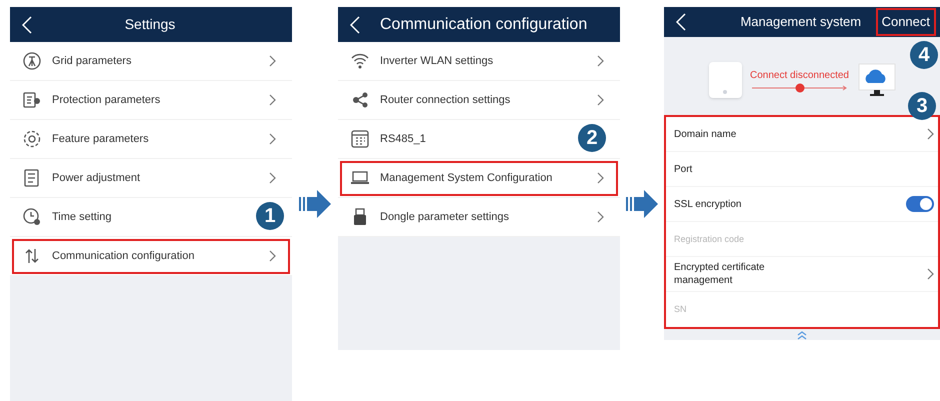  Describe the element at coordinates (906, 22) in the screenshot. I see `connect-button: Connect` at that location.